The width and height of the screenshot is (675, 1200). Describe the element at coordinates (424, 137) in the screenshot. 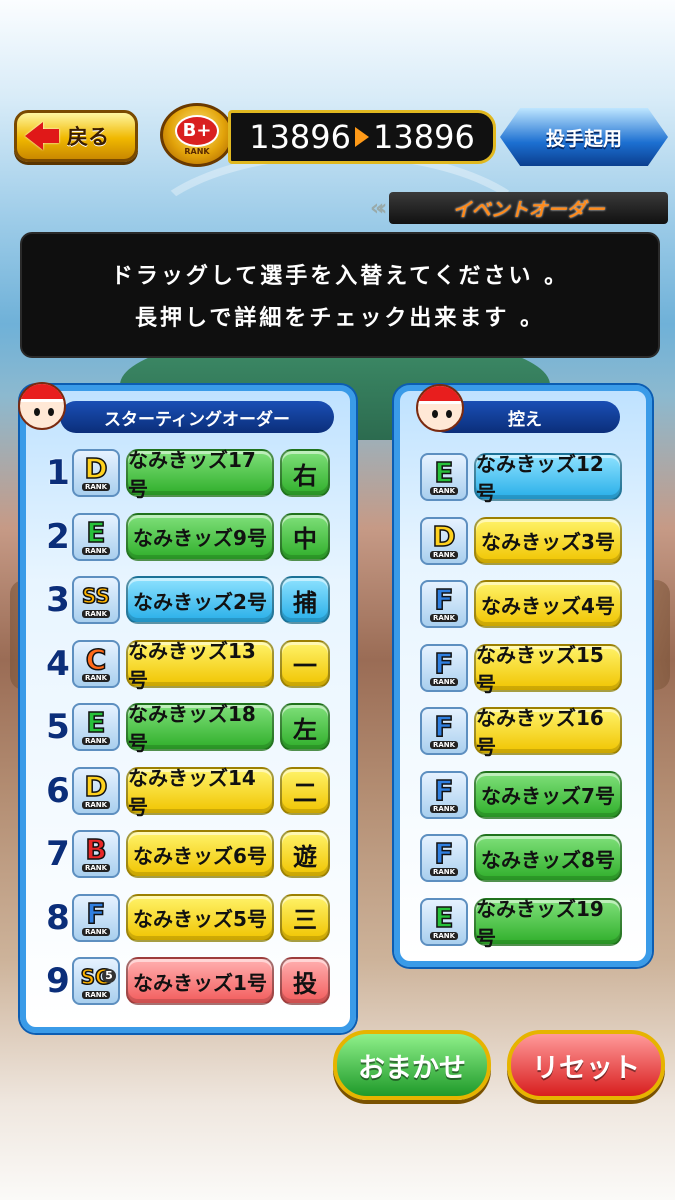

I see `score-new: 13896` at that location.